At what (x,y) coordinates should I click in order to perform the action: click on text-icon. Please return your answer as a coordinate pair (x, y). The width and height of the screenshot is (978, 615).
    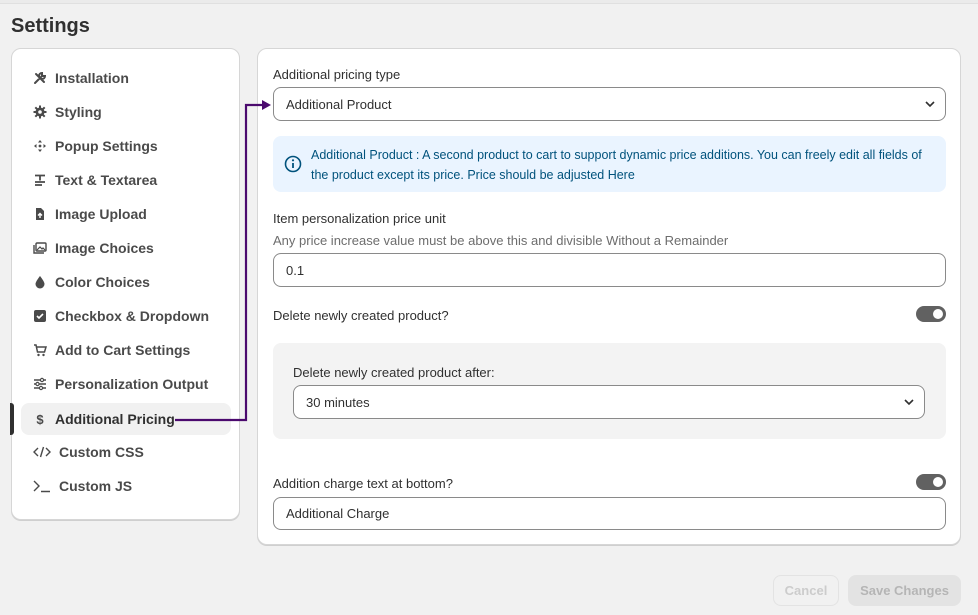
    Looking at the image, I should click on (40, 180).